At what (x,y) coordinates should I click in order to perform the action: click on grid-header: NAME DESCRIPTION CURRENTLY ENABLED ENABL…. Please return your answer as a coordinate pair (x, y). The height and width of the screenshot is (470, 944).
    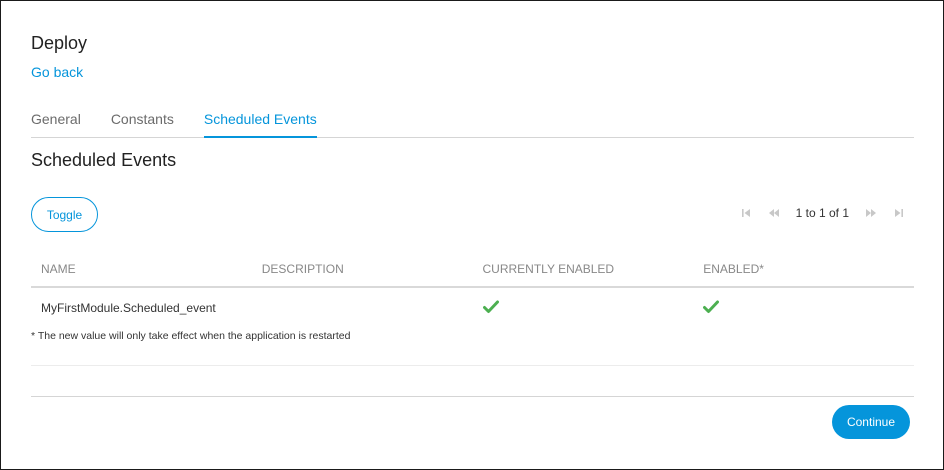
    Looking at the image, I should click on (472, 269).